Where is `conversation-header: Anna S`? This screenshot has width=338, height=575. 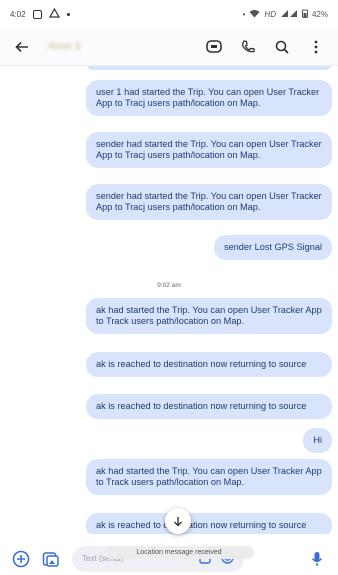 conversation-header: Anna S is located at coordinates (169, 47).